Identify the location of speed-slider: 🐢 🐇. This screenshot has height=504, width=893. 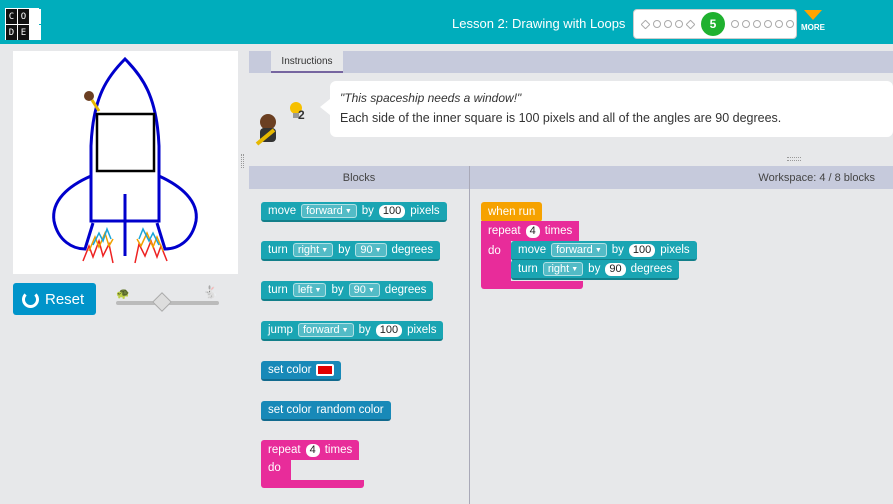
(168, 298).